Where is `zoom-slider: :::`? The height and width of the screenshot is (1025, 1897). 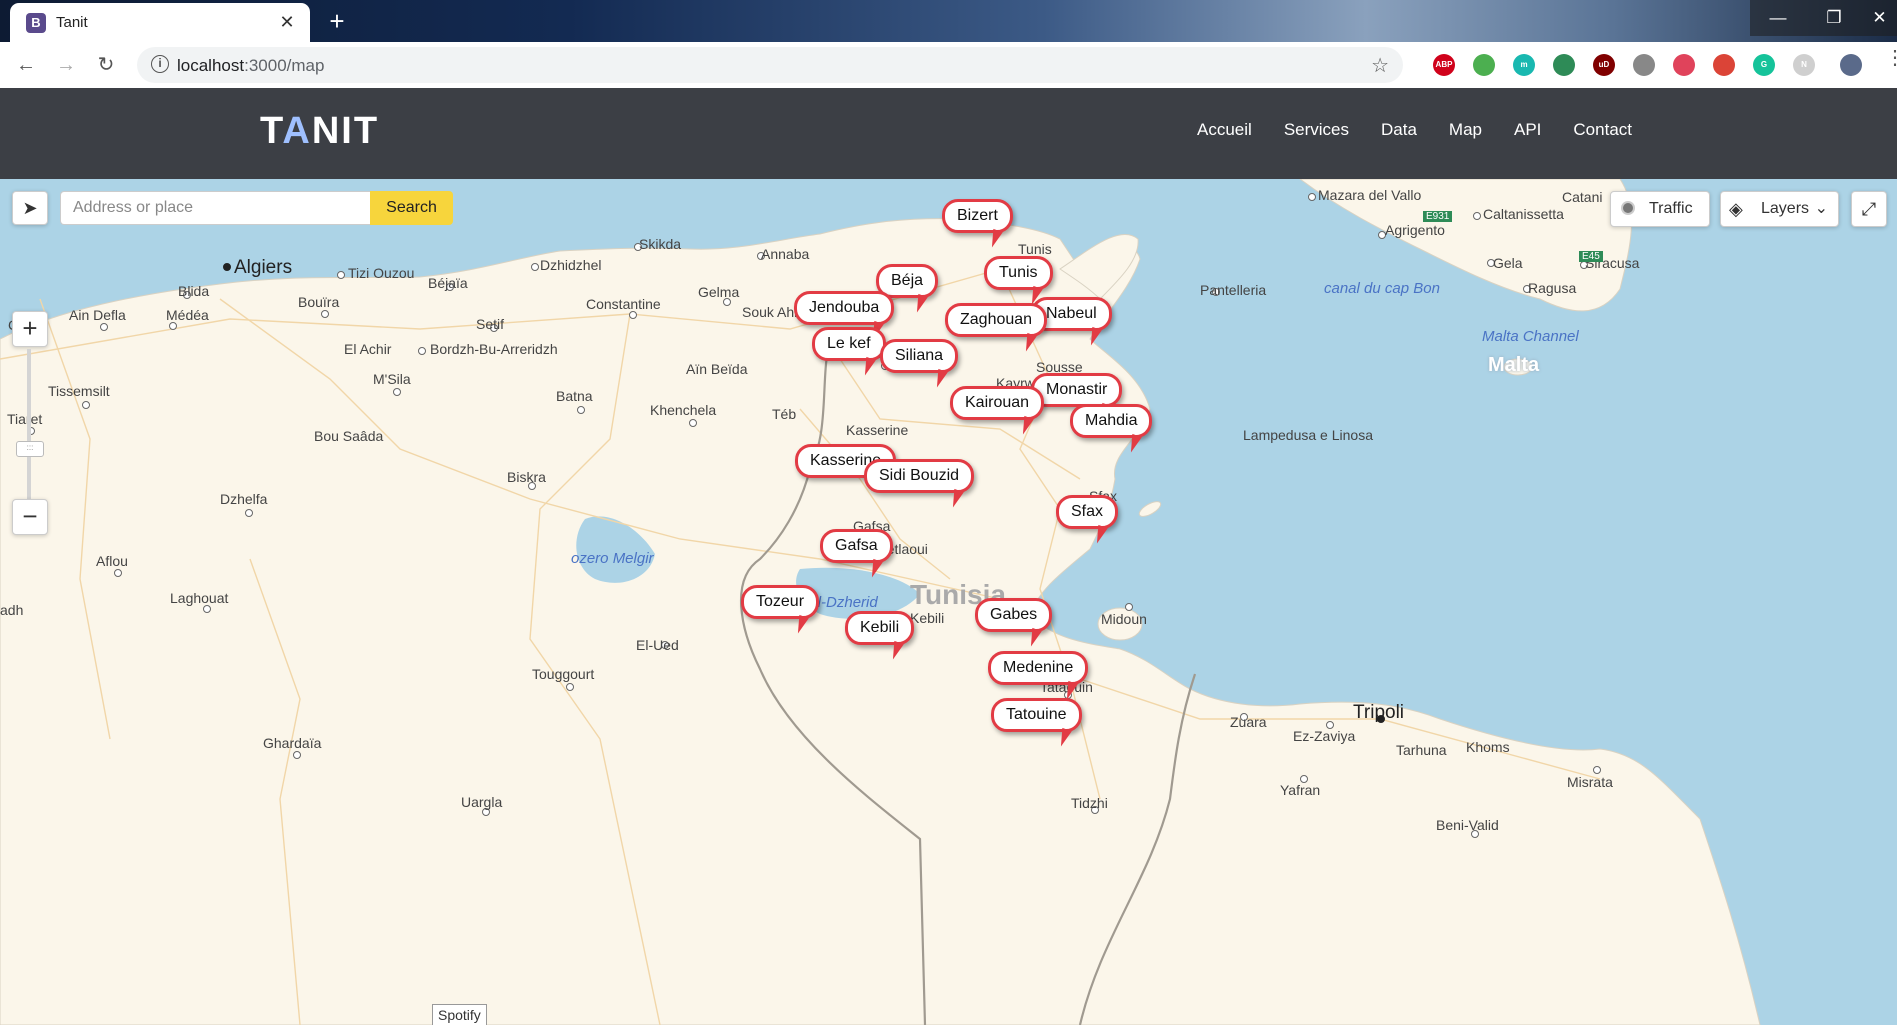 zoom-slider: ::: is located at coordinates (30, 424).